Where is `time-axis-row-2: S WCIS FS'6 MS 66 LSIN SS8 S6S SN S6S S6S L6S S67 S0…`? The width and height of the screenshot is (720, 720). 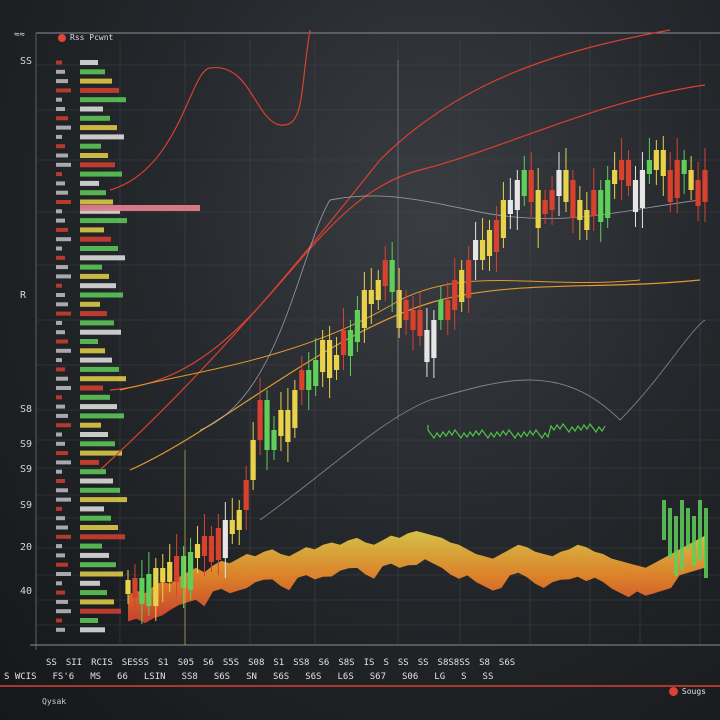 time-axis-row-2: S WCIS FS'6 MS 66 LSIN SS8 S6S SN S6S S6S L6S S67 S0… is located at coordinates (256, 677).